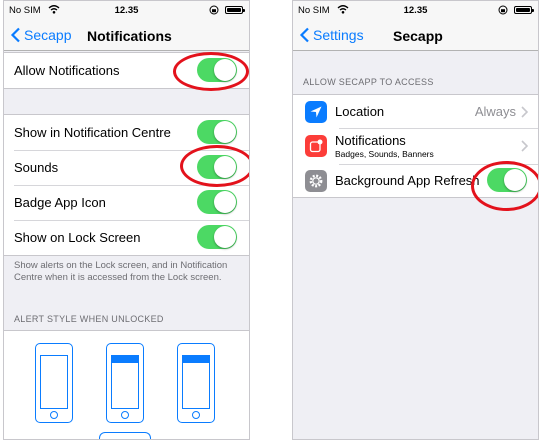  Describe the element at coordinates (507, 180) in the screenshot. I see `background-app-refresh-toggle` at that location.